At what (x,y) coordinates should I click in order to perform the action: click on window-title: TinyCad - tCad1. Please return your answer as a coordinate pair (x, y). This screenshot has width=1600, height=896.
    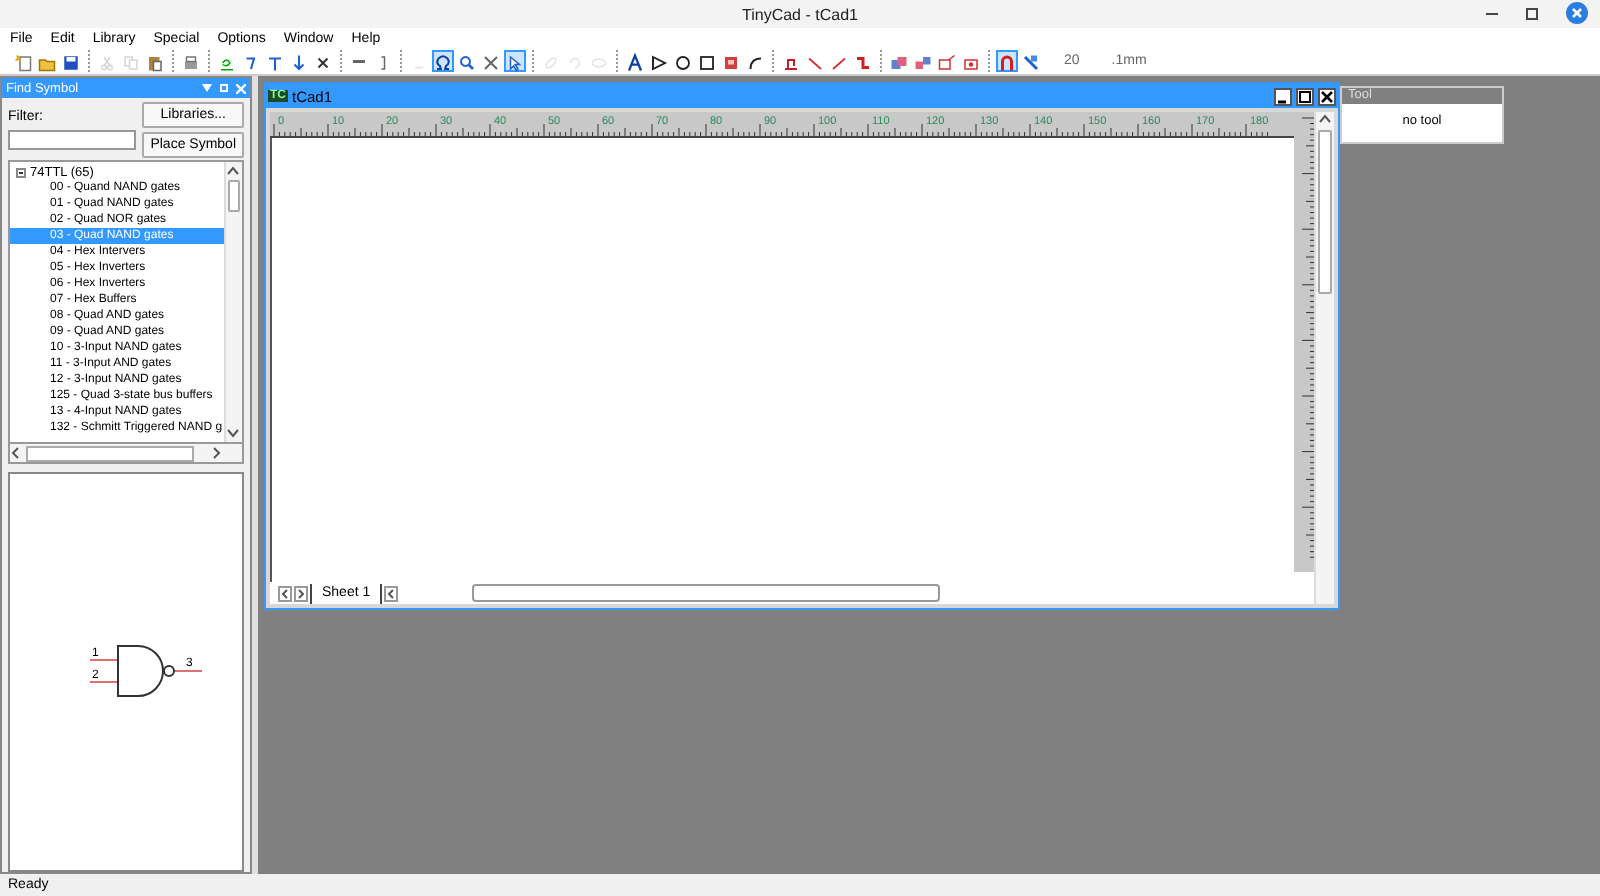
    Looking at the image, I should click on (800, 14).